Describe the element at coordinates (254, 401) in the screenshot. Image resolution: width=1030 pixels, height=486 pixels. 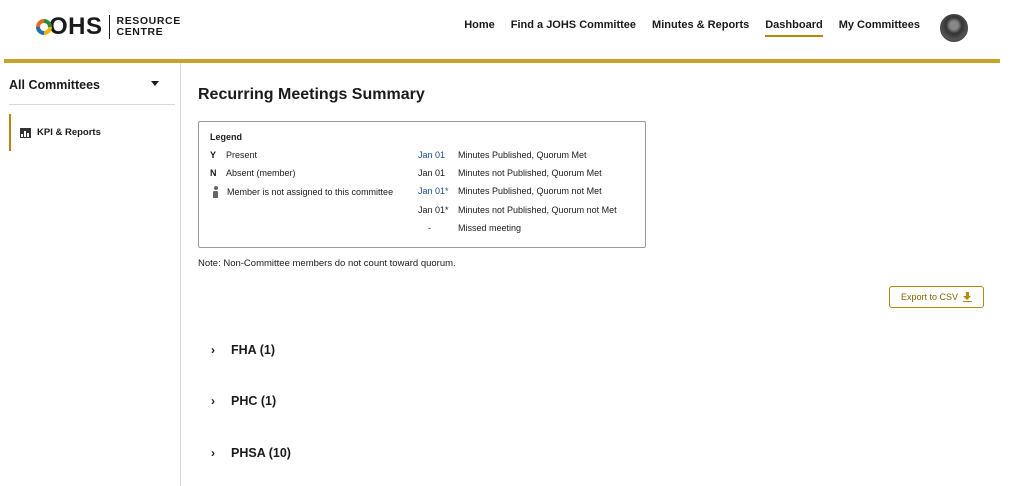
I see `group-label: PHC (1)` at that location.